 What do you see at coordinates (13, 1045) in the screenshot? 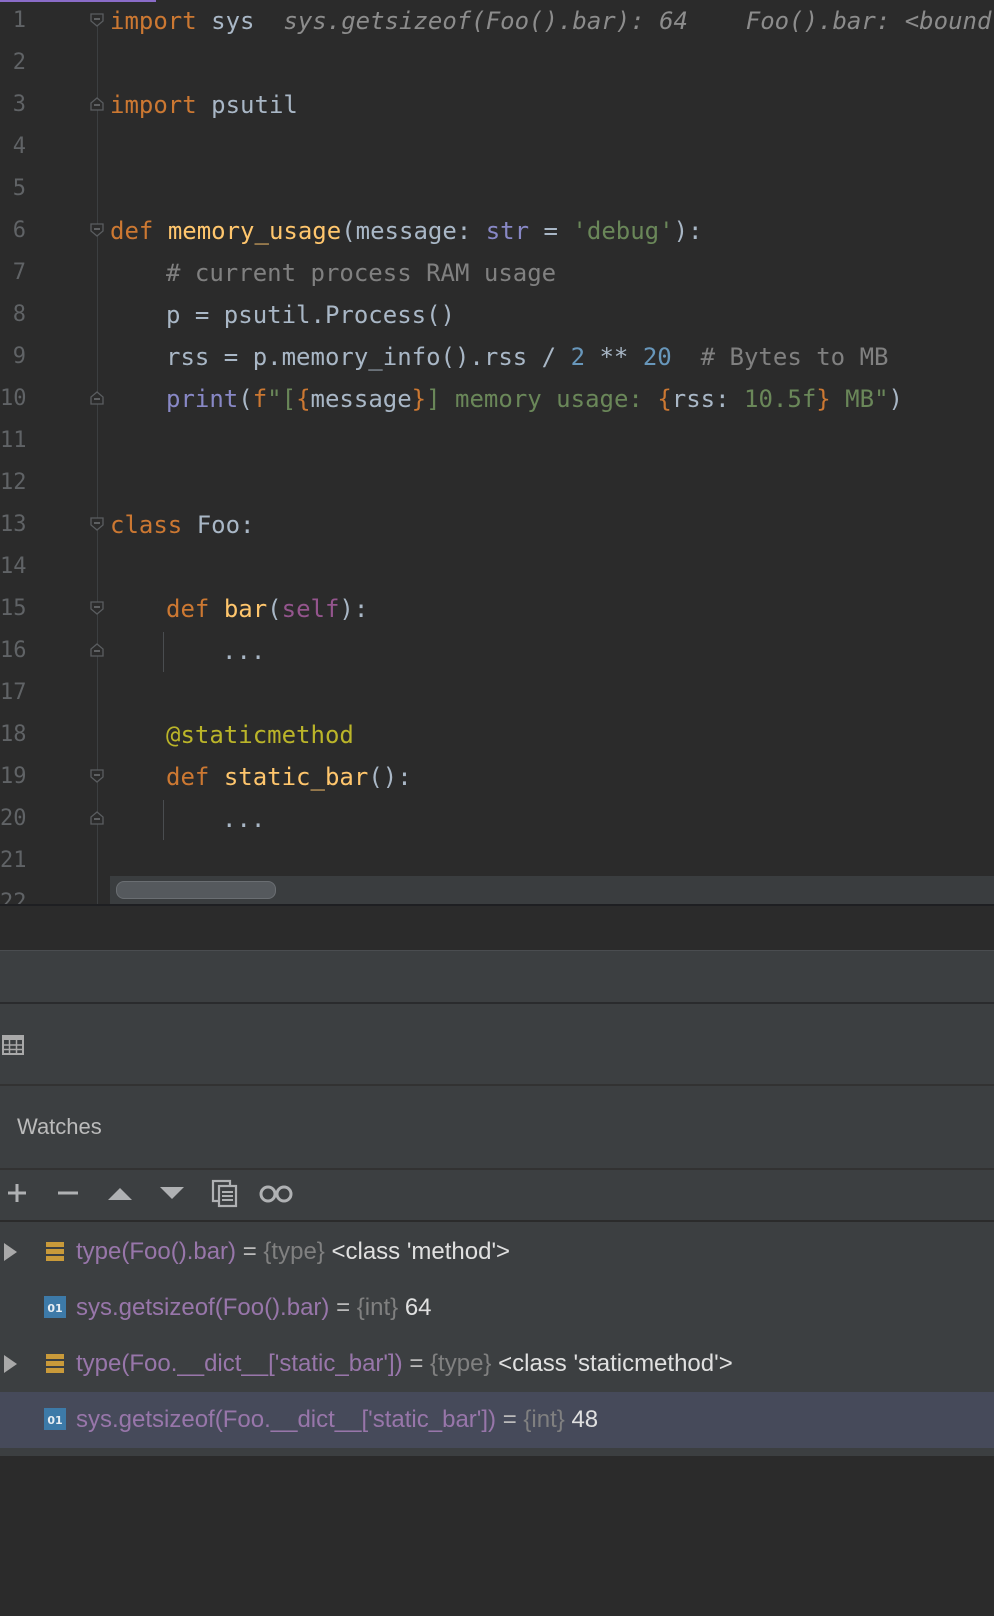
I see `table-view-icon` at bounding box center [13, 1045].